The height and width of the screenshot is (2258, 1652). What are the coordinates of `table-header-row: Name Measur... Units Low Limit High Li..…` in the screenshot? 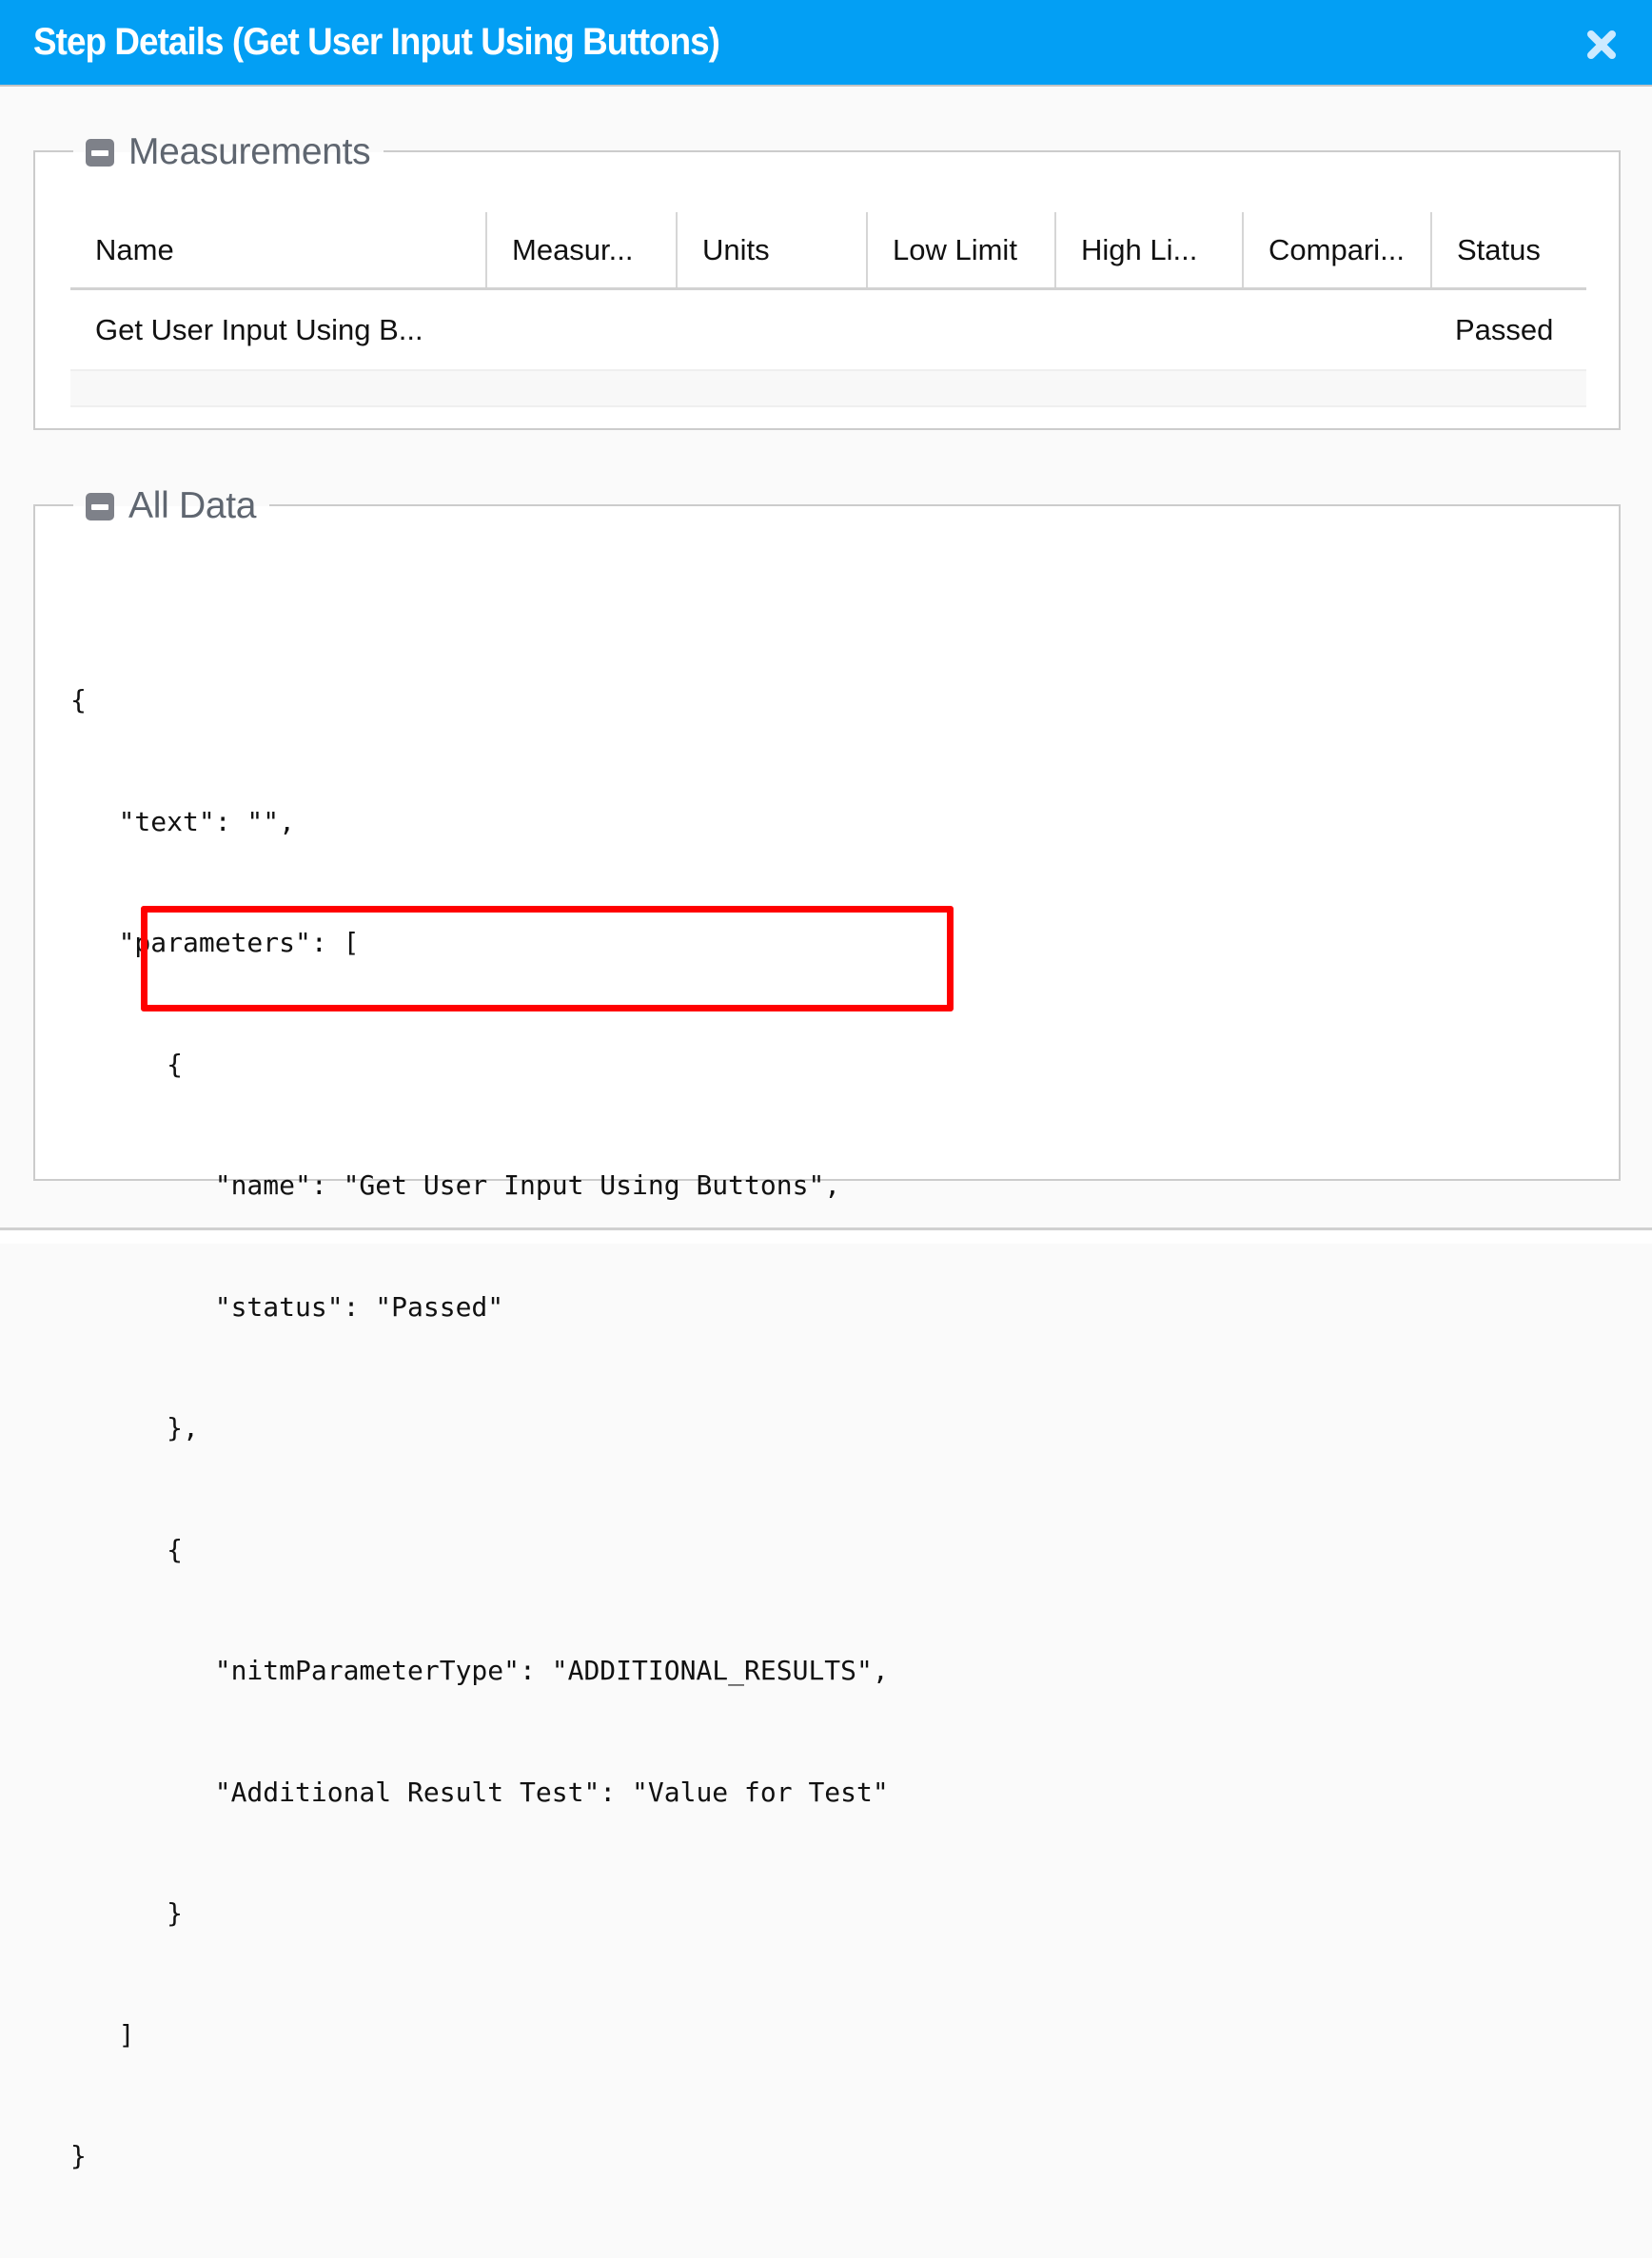 It's located at (828, 251).